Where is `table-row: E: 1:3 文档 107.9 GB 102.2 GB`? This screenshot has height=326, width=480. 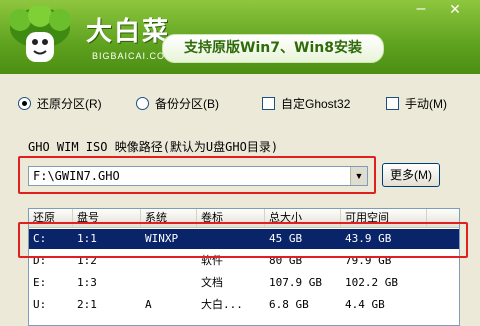 table-row: E: 1:3 文档 107.9 GB 102.2 GB is located at coordinates (244, 283).